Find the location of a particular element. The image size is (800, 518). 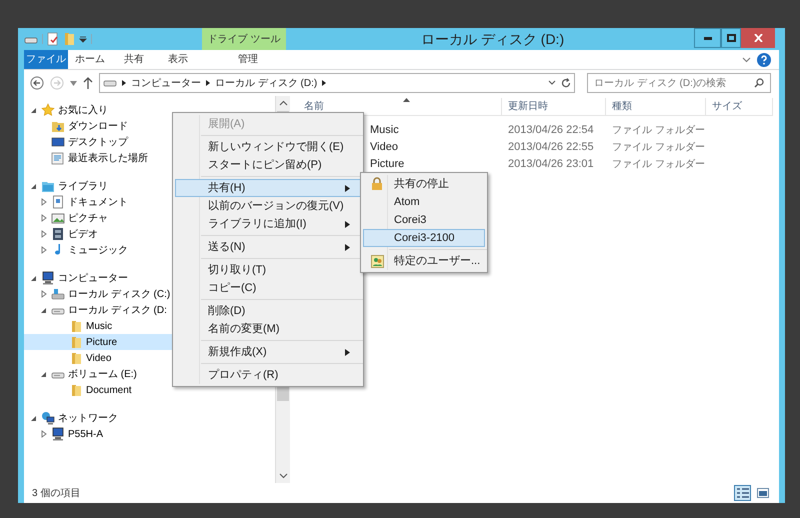

details-view-button is located at coordinates (742, 493).